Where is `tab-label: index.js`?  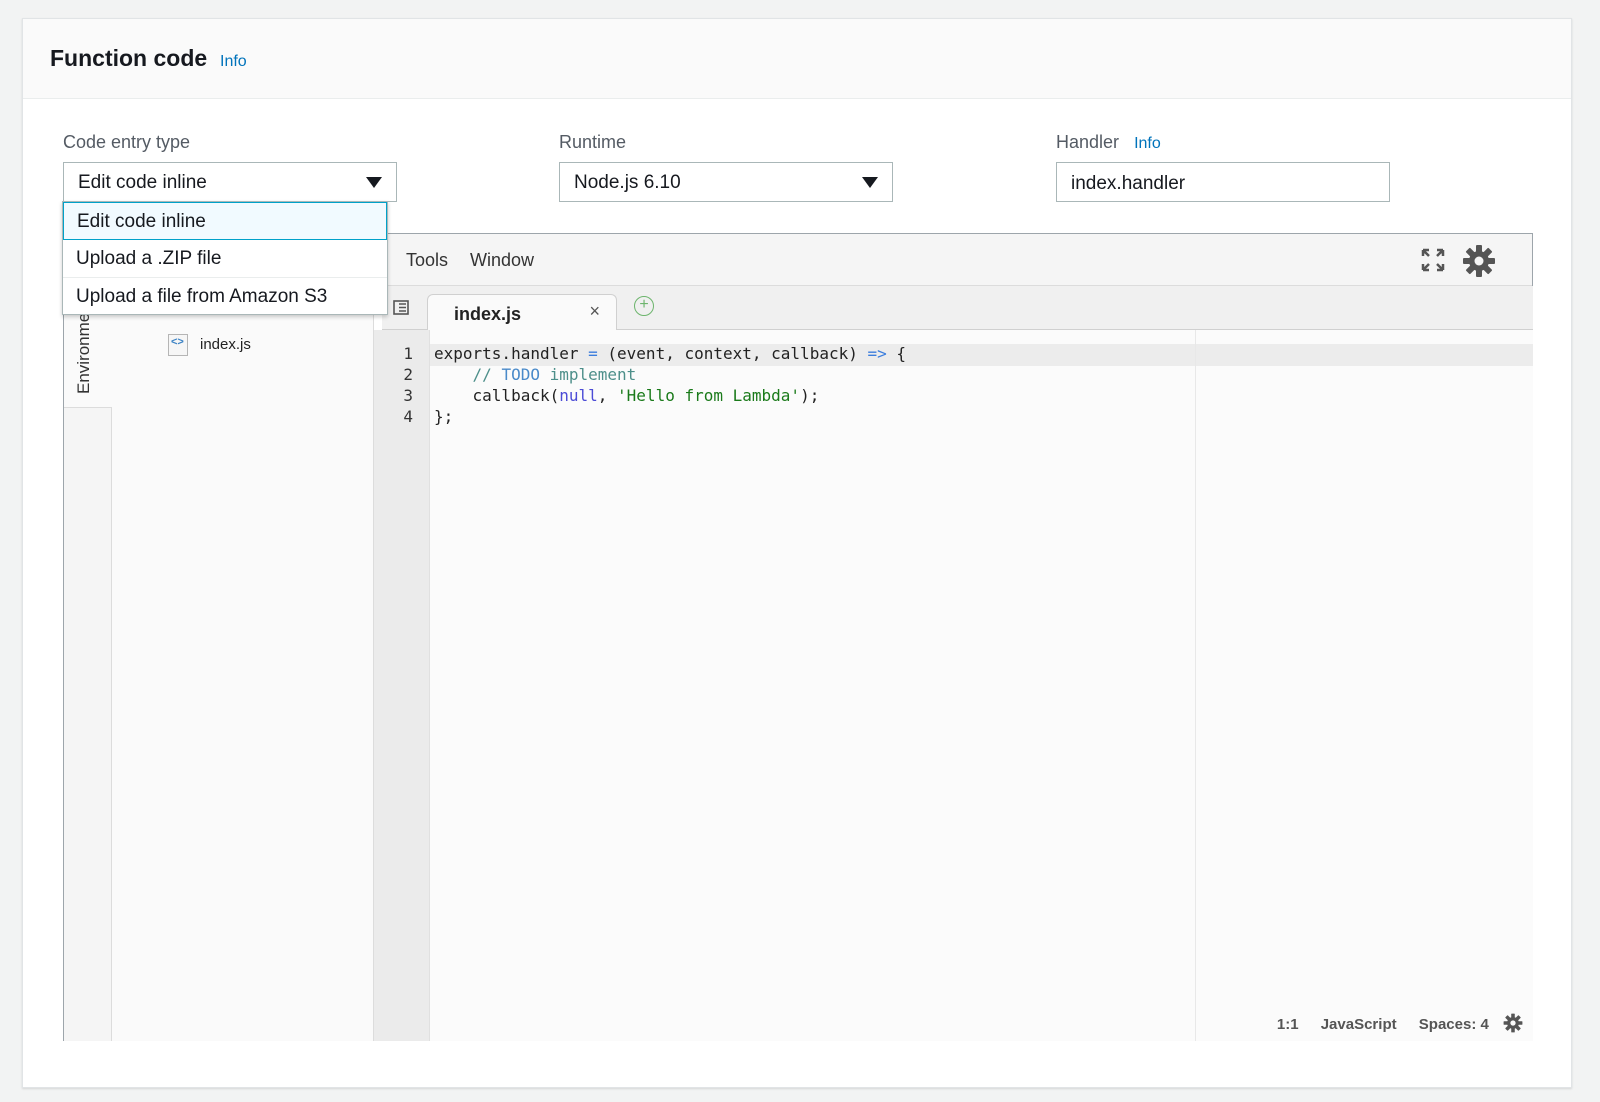 tab-label: index.js is located at coordinates (488, 314).